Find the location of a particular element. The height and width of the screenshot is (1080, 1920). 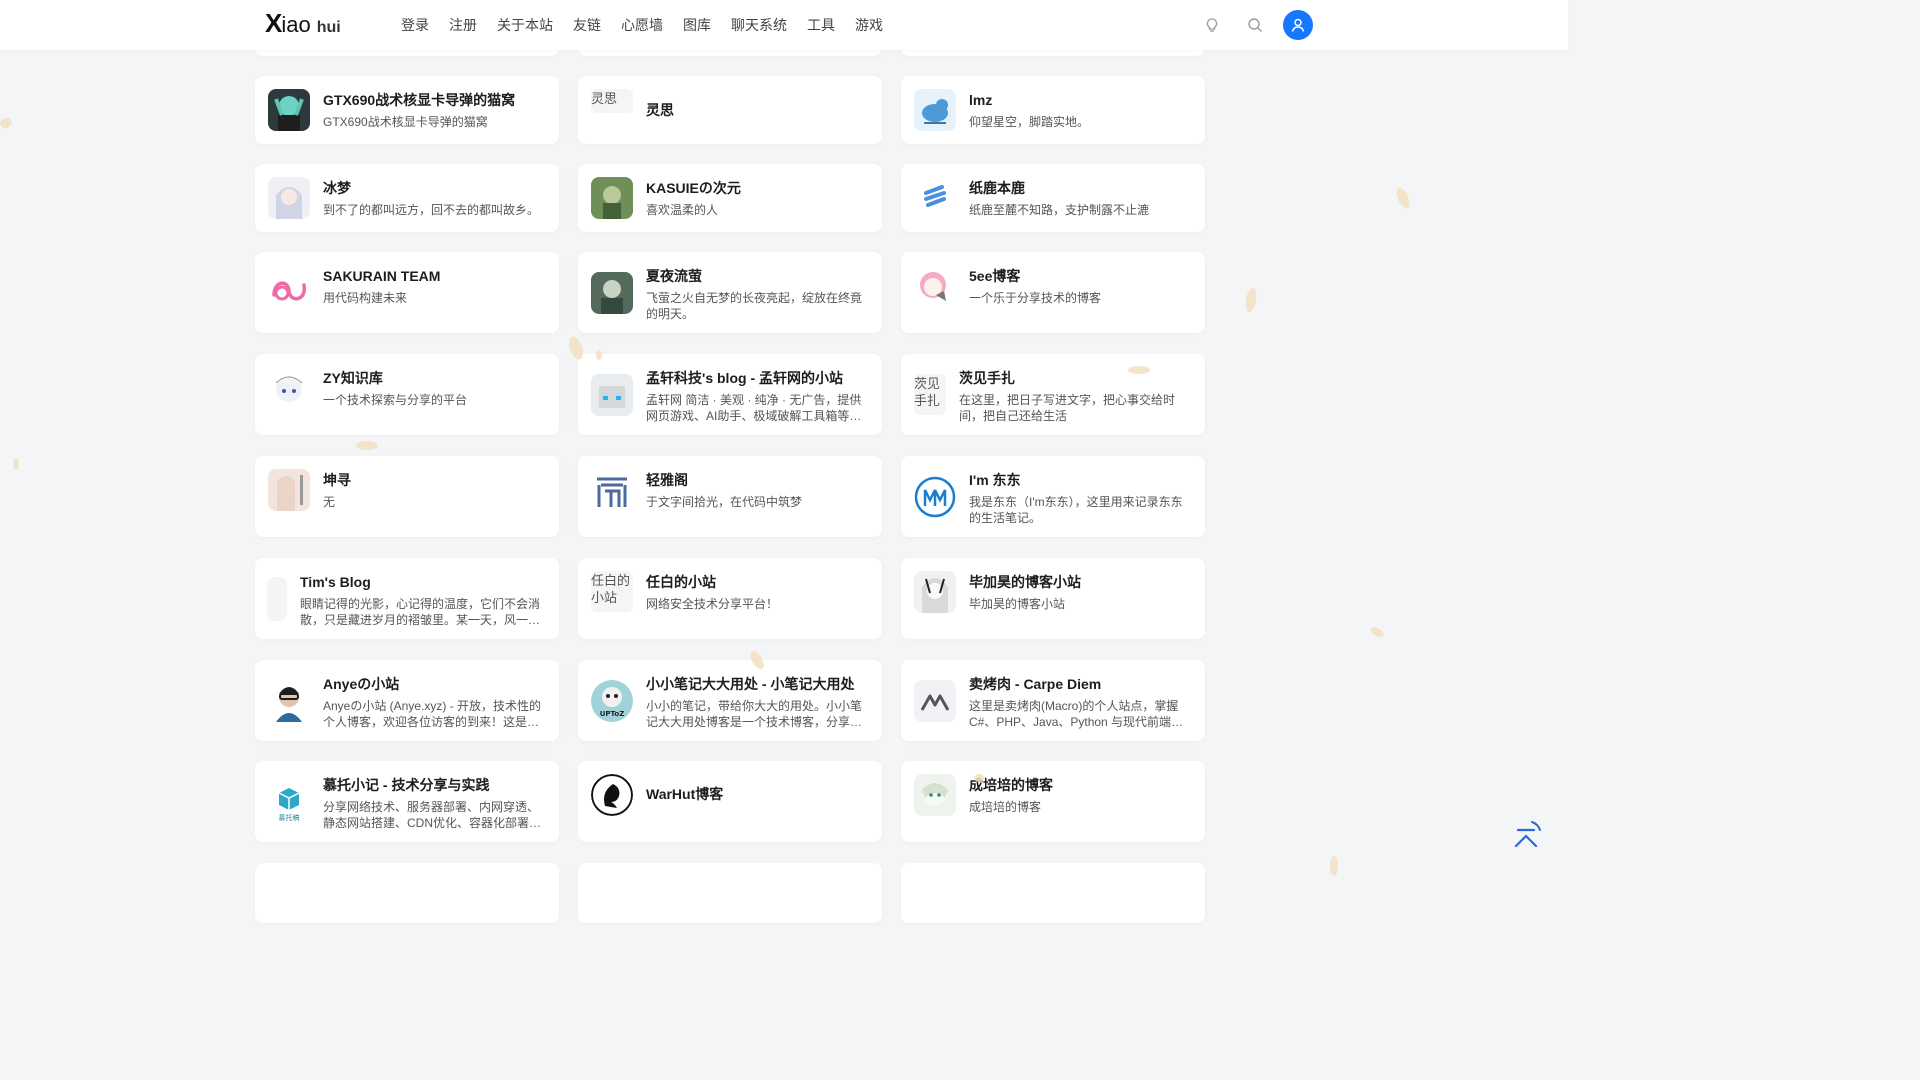

site-name: GTX690战术核显卡导弹的猫窝 is located at coordinates (419, 100).